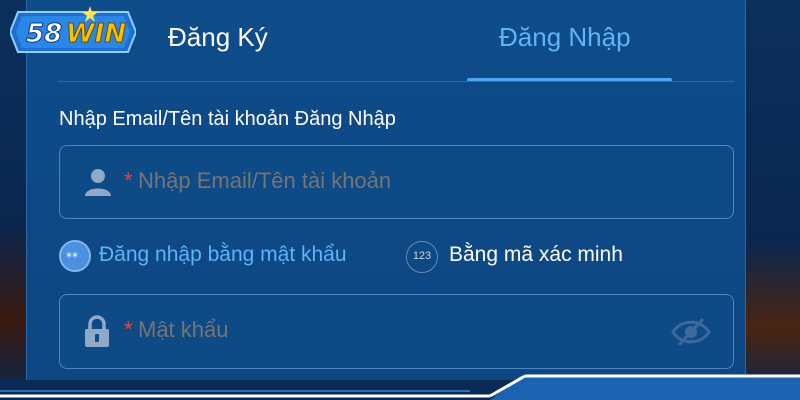 The width and height of the screenshot is (800, 400). What do you see at coordinates (218, 37) in the screenshot?
I see `tab-register: Đăng Ký` at bounding box center [218, 37].